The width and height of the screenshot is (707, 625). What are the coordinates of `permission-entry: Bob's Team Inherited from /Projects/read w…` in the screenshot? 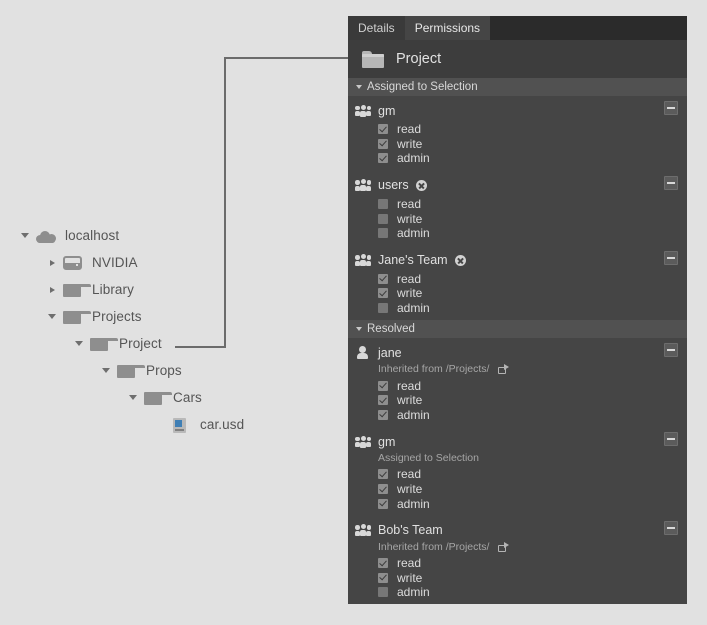 It's located at (517, 560).